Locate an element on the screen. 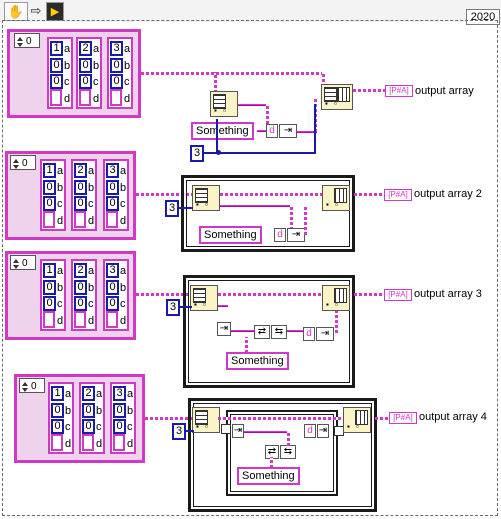 The height and width of the screenshot is (519, 501). array-index-1: 0 is located at coordinates (27, 40).